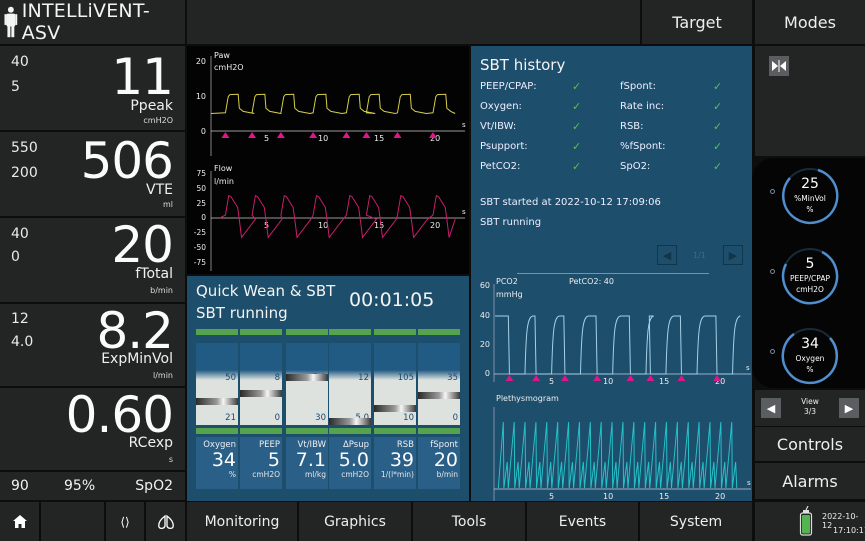 This screenshot has height=541, width=865. I want to click on paw-xtick: 5, so click(266, 138).